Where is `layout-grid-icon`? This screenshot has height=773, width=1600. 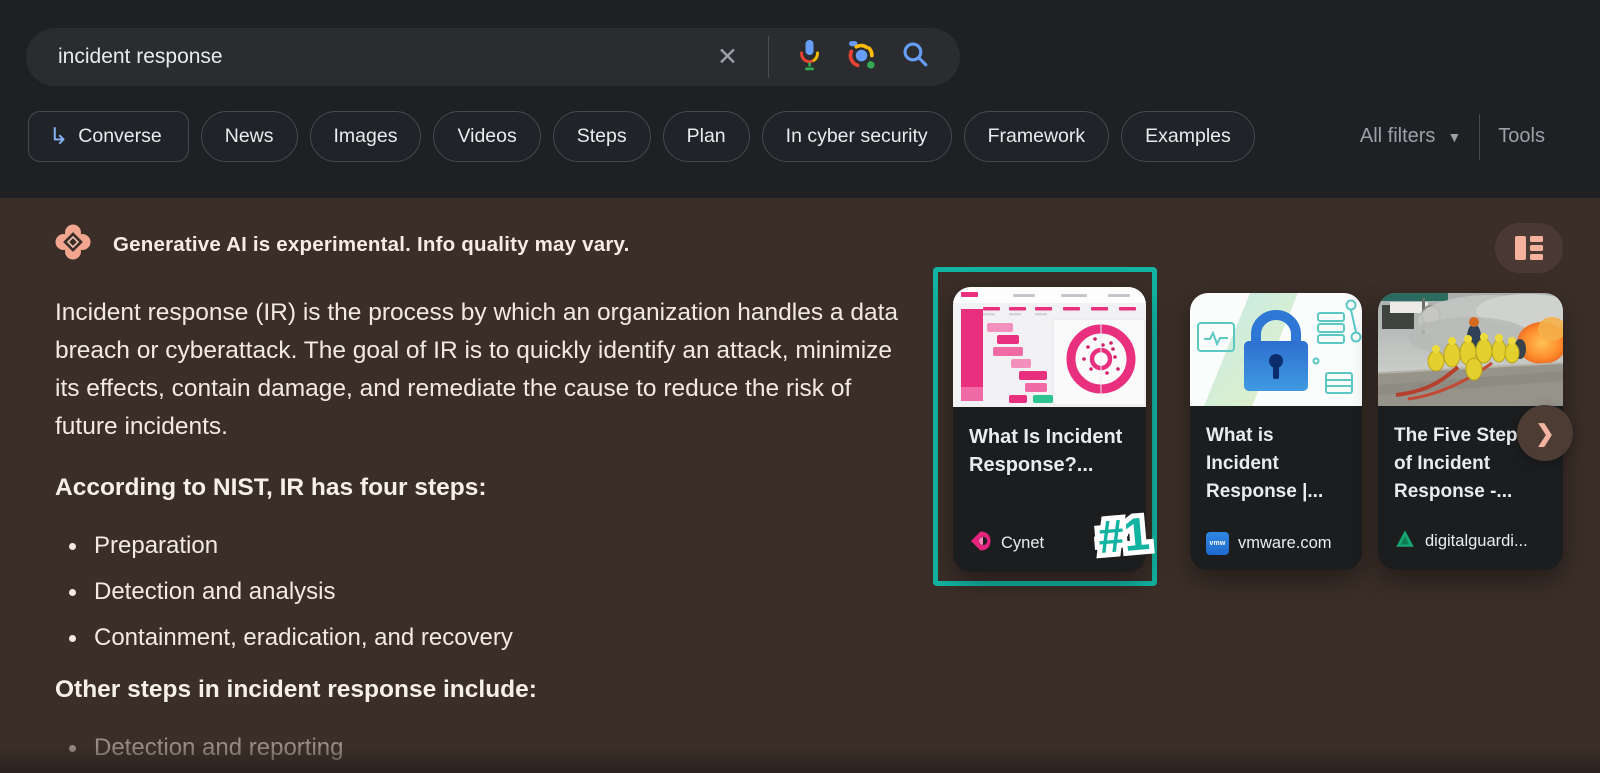
layout-grid-icon is located at coordinates (1529, 248).